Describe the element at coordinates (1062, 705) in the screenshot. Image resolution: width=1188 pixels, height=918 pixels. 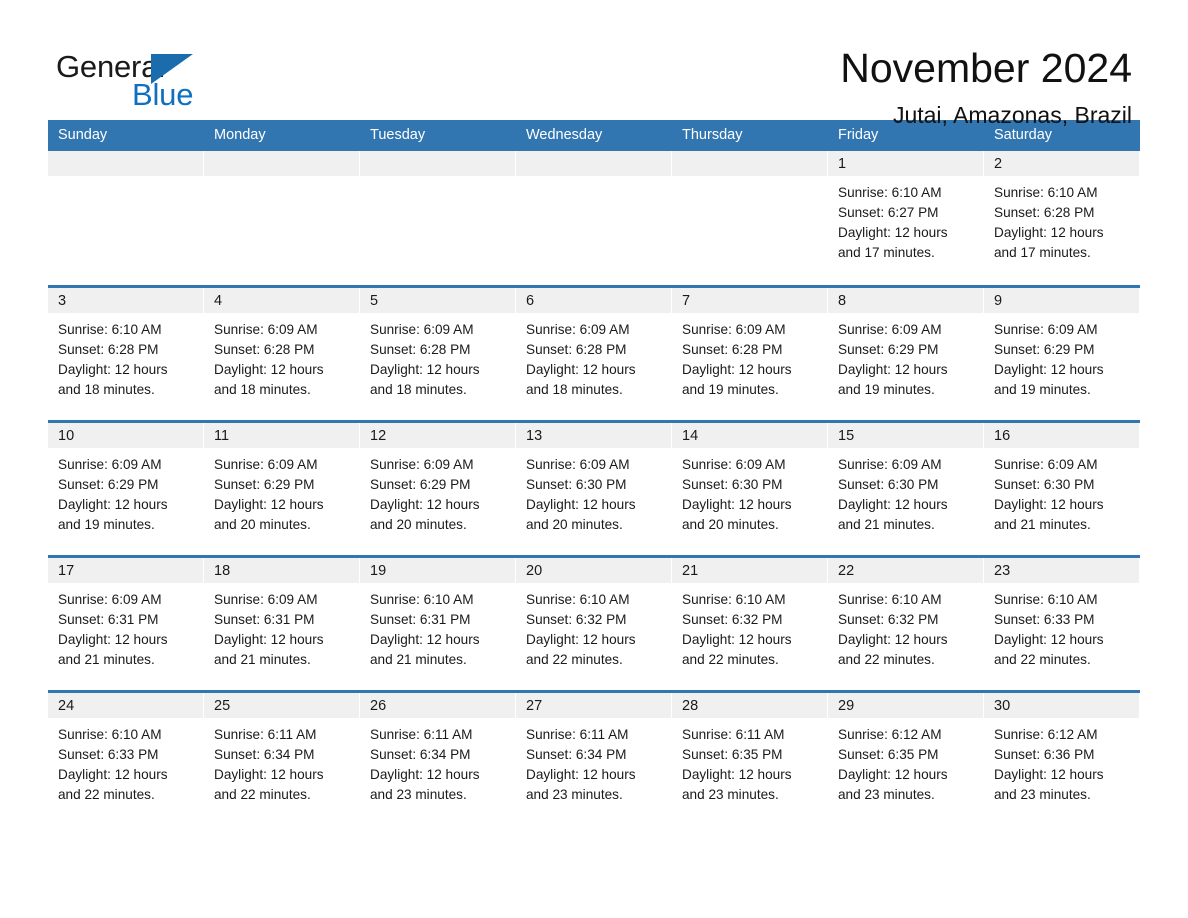
I see `day-number: 30` at that location.